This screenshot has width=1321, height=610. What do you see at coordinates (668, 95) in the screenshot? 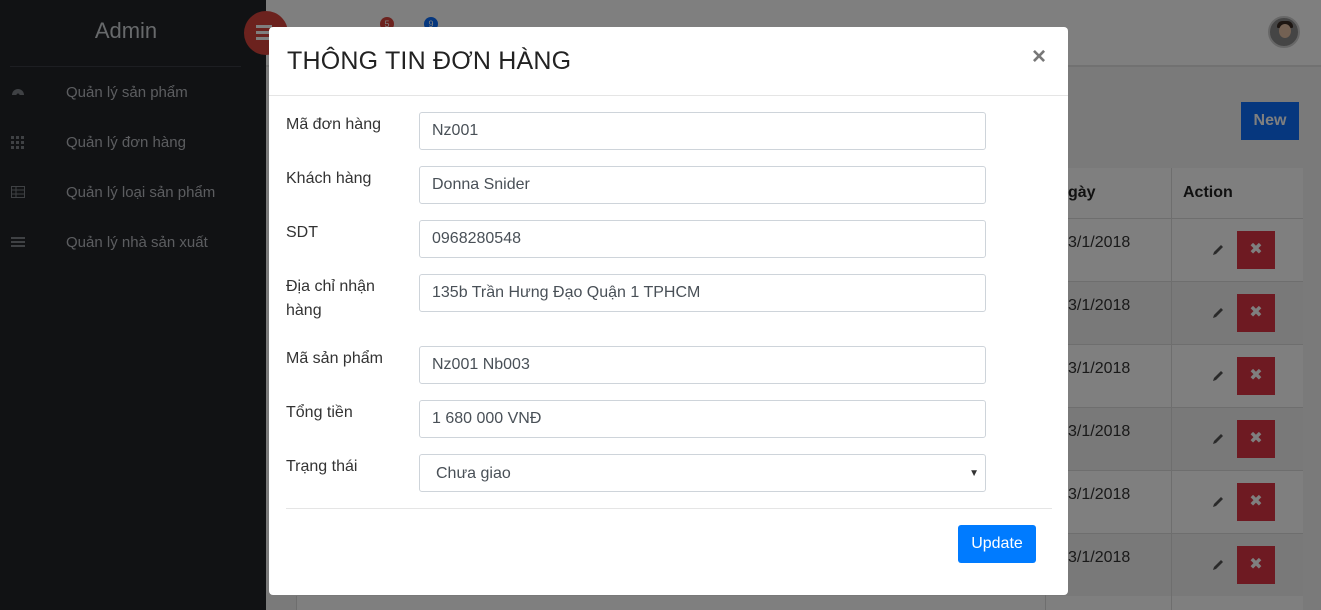
I see `modal-header-divider` at bounding box center [668, 95].